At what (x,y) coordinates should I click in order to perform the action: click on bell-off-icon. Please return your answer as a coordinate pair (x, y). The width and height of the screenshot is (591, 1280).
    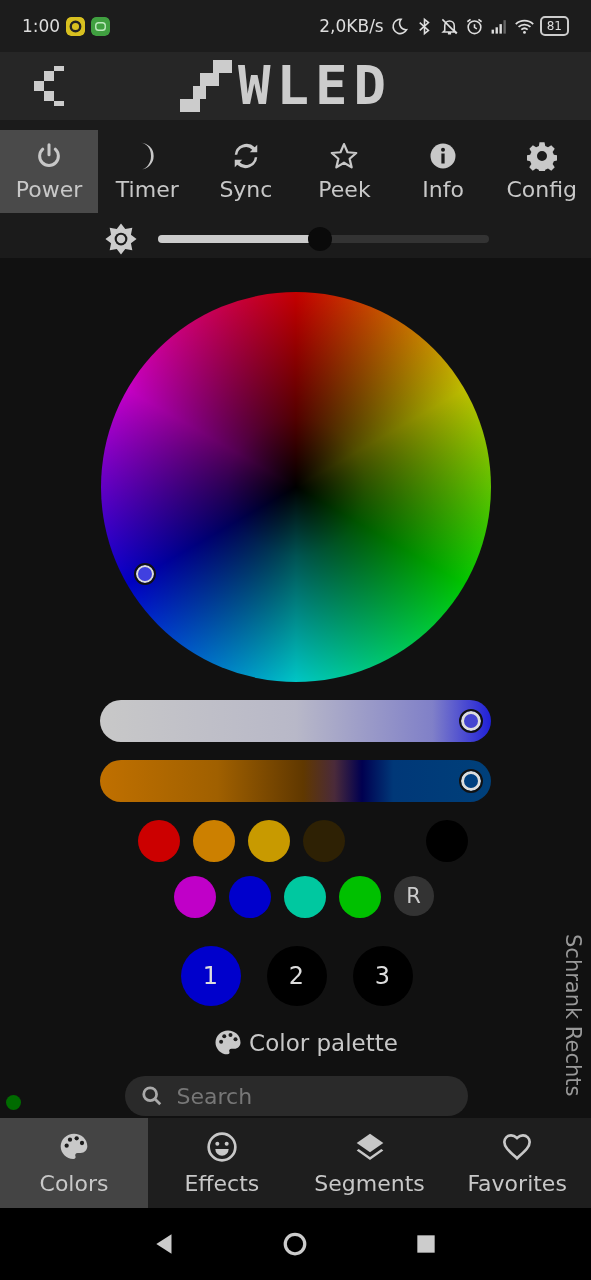
    Looking at the image, I should click on (449, 26).